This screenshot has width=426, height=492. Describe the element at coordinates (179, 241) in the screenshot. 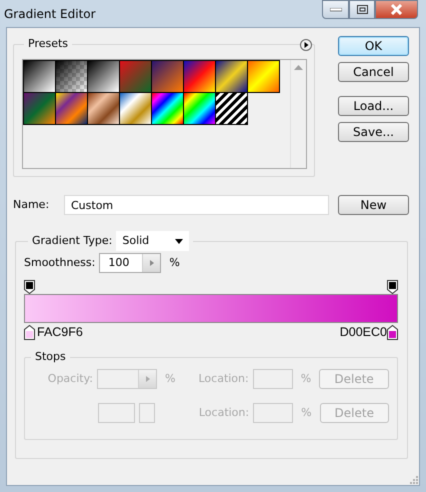

I see `caret-icon` at that location.